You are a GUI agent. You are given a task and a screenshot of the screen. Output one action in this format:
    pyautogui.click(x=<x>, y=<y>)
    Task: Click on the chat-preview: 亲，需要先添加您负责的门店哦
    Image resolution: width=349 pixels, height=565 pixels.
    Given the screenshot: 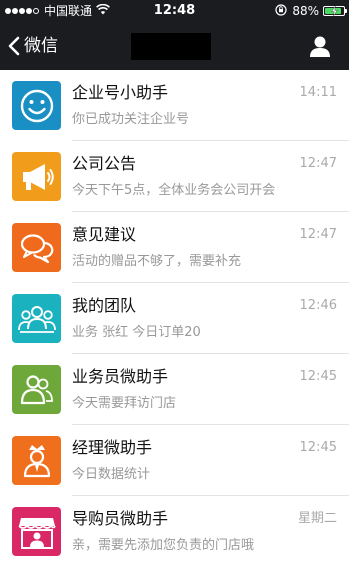 What is the action you would take?
    pyautogui.click(x=163, y=545)
    